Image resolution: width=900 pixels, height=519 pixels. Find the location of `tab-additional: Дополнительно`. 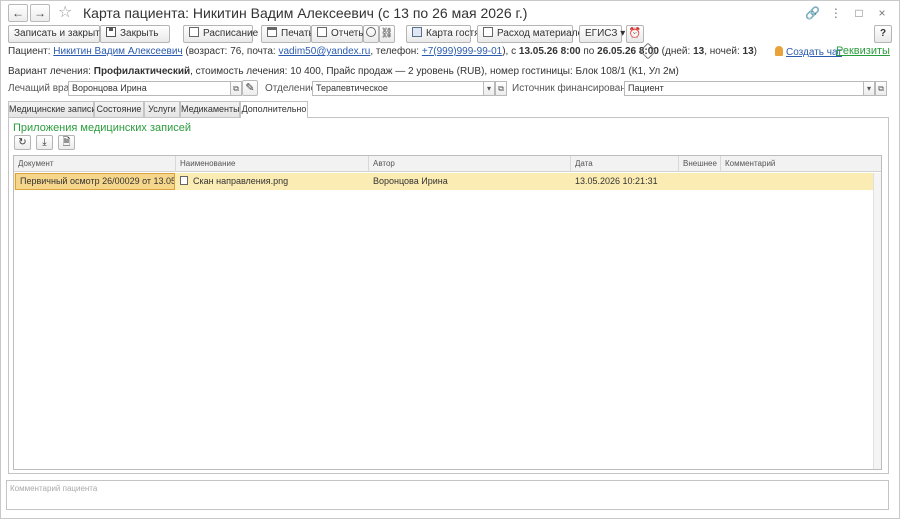

tab-additional: Дополнительно is located at coordinates (274, 109).